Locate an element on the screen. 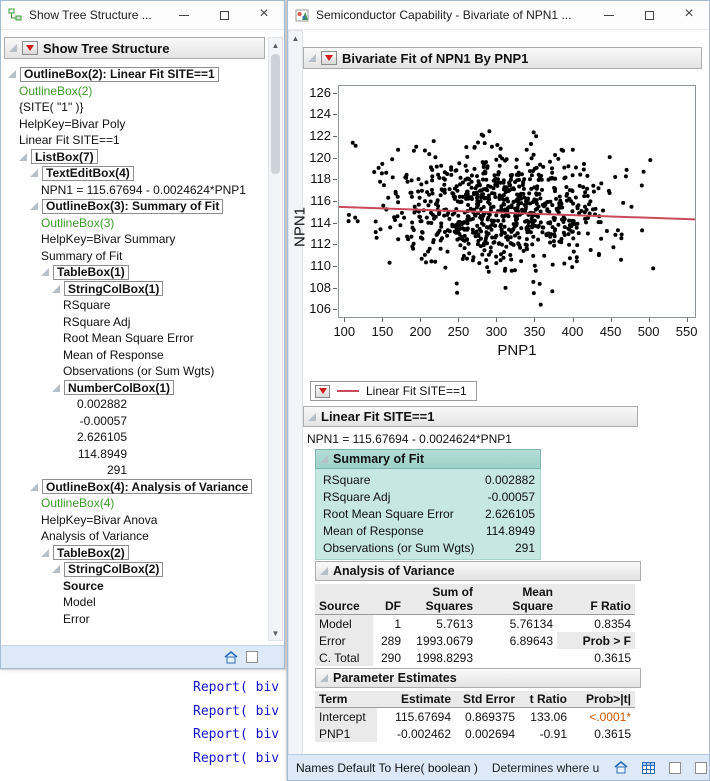 This screenshot has width=710, height=781. summary-row: Observations (or Sum Wgts) 291 is located at coordinates (429, 547).